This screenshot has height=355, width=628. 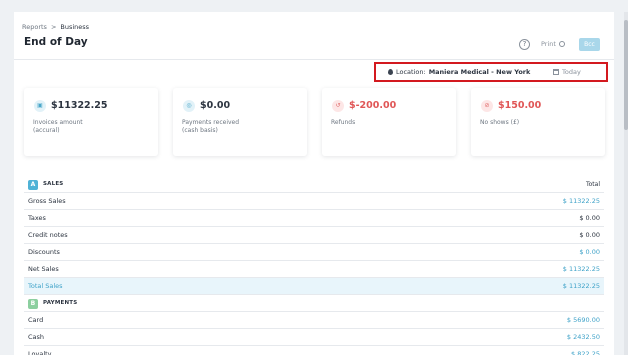 I want to click on table-row: Discounts $ 0.00, so click(x=314, y=252).